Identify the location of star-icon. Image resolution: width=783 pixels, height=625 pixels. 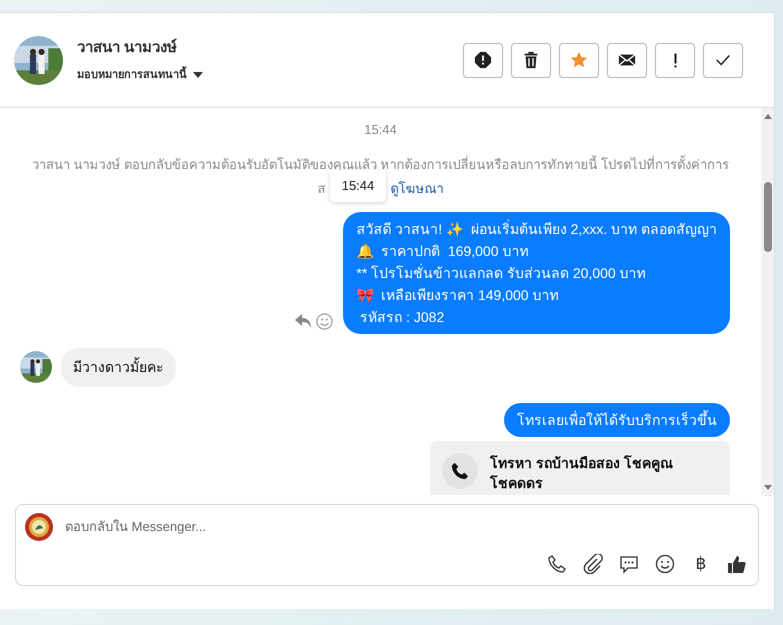
(579, 60).